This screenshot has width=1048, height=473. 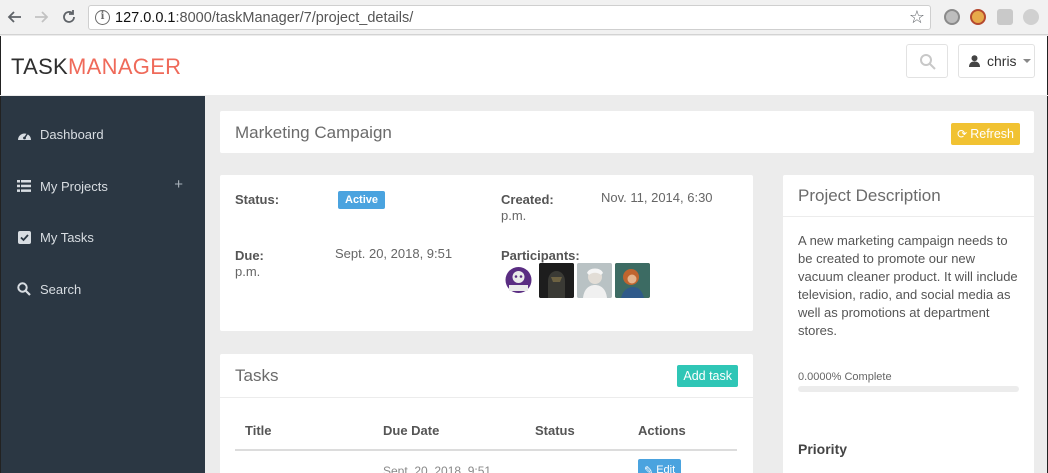 I want to click on column-header-due-date: Due Date, so click(x=411, y=430).